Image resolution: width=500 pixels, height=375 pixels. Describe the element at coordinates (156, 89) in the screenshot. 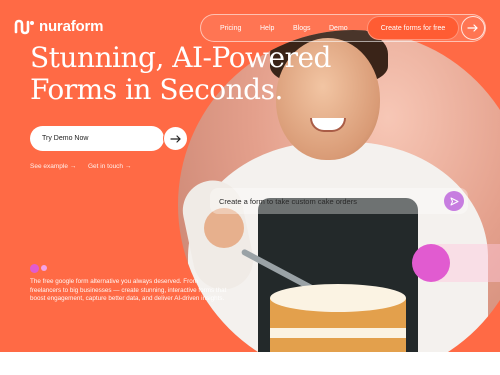

I see `headline-line-2: Forms in Seconds.` at that location.